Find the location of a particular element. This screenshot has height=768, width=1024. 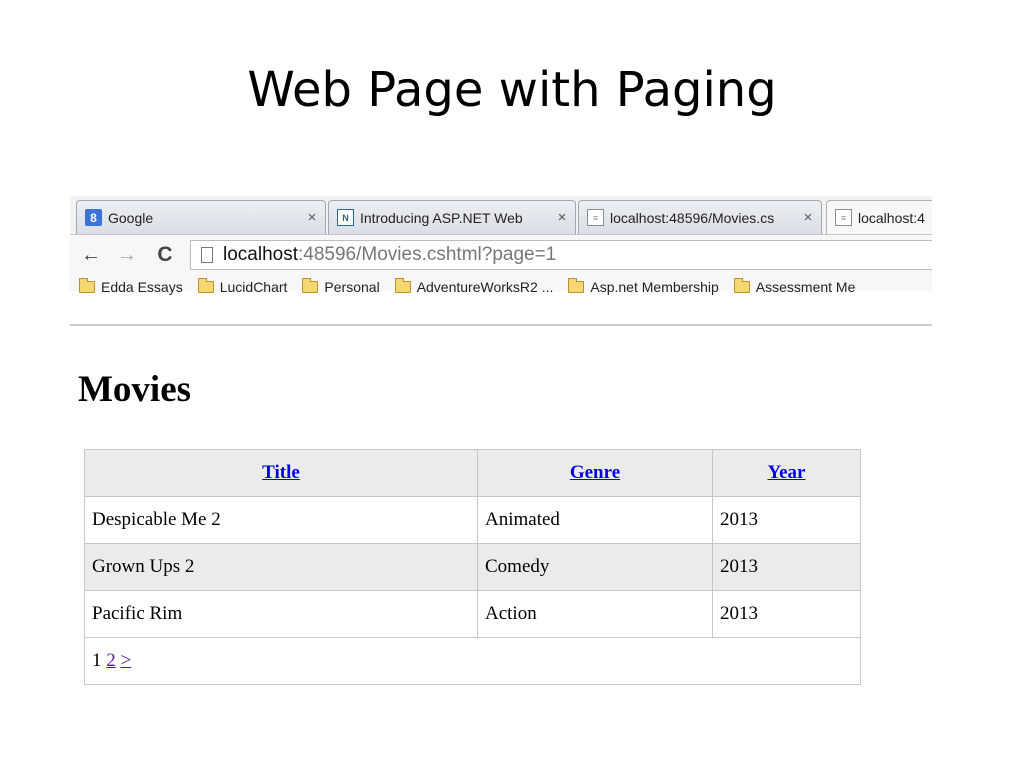

tab-google: 8 Google × is located at coordinates (201, 217).